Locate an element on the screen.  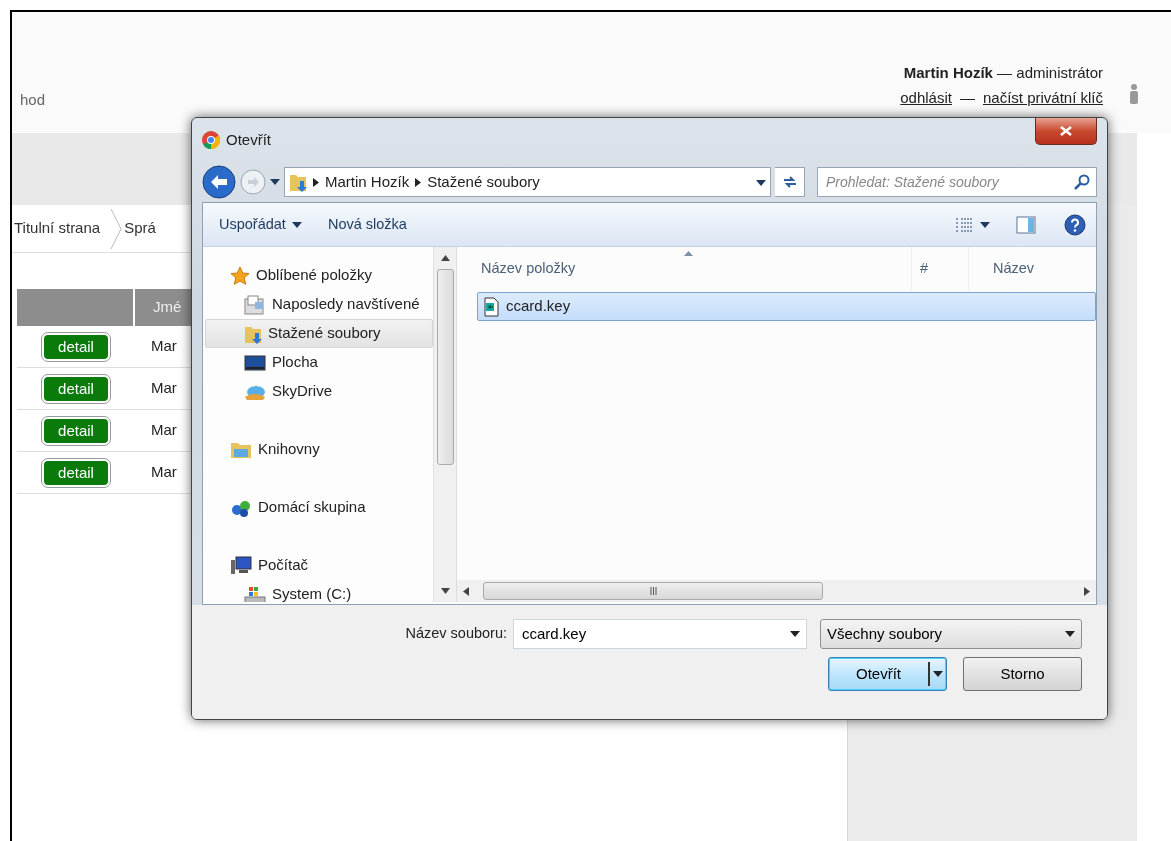
nav-item: Knihovny is located at coordinates (319, 449).